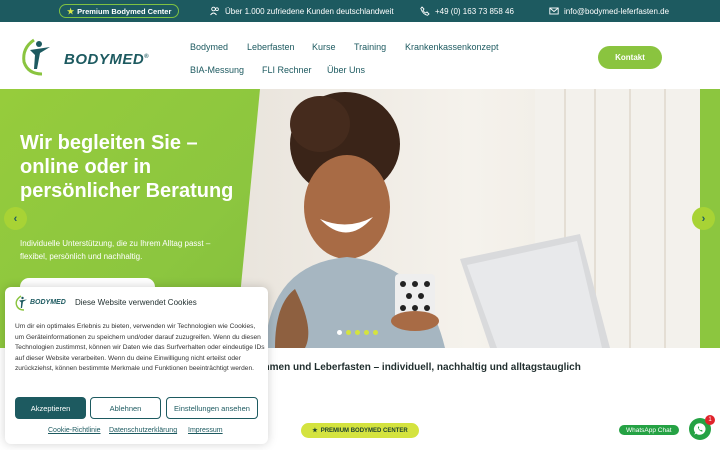  I want to click on decline-button: Ablehnen, so click(125, 408).